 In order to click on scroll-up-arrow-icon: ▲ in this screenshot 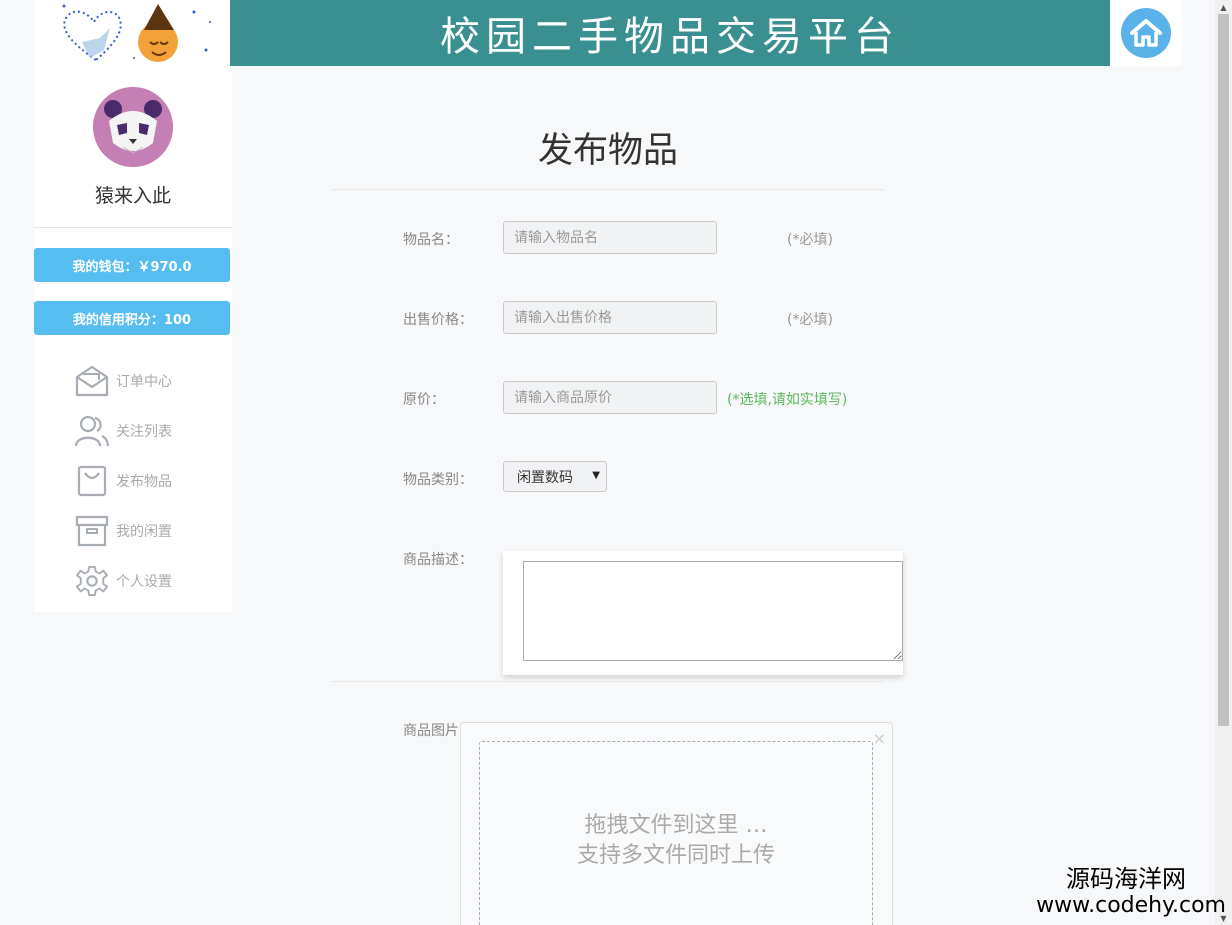, I will do `click(1223, 7)`.